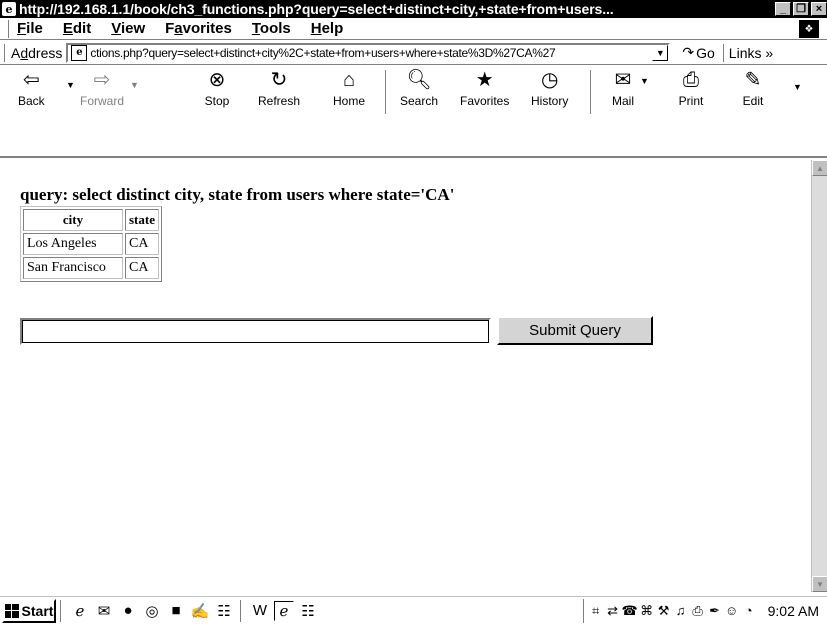 This screenshot has width=827, height=624. I want to click on edit-dropdown-icon: ▼, so click(797, 87).